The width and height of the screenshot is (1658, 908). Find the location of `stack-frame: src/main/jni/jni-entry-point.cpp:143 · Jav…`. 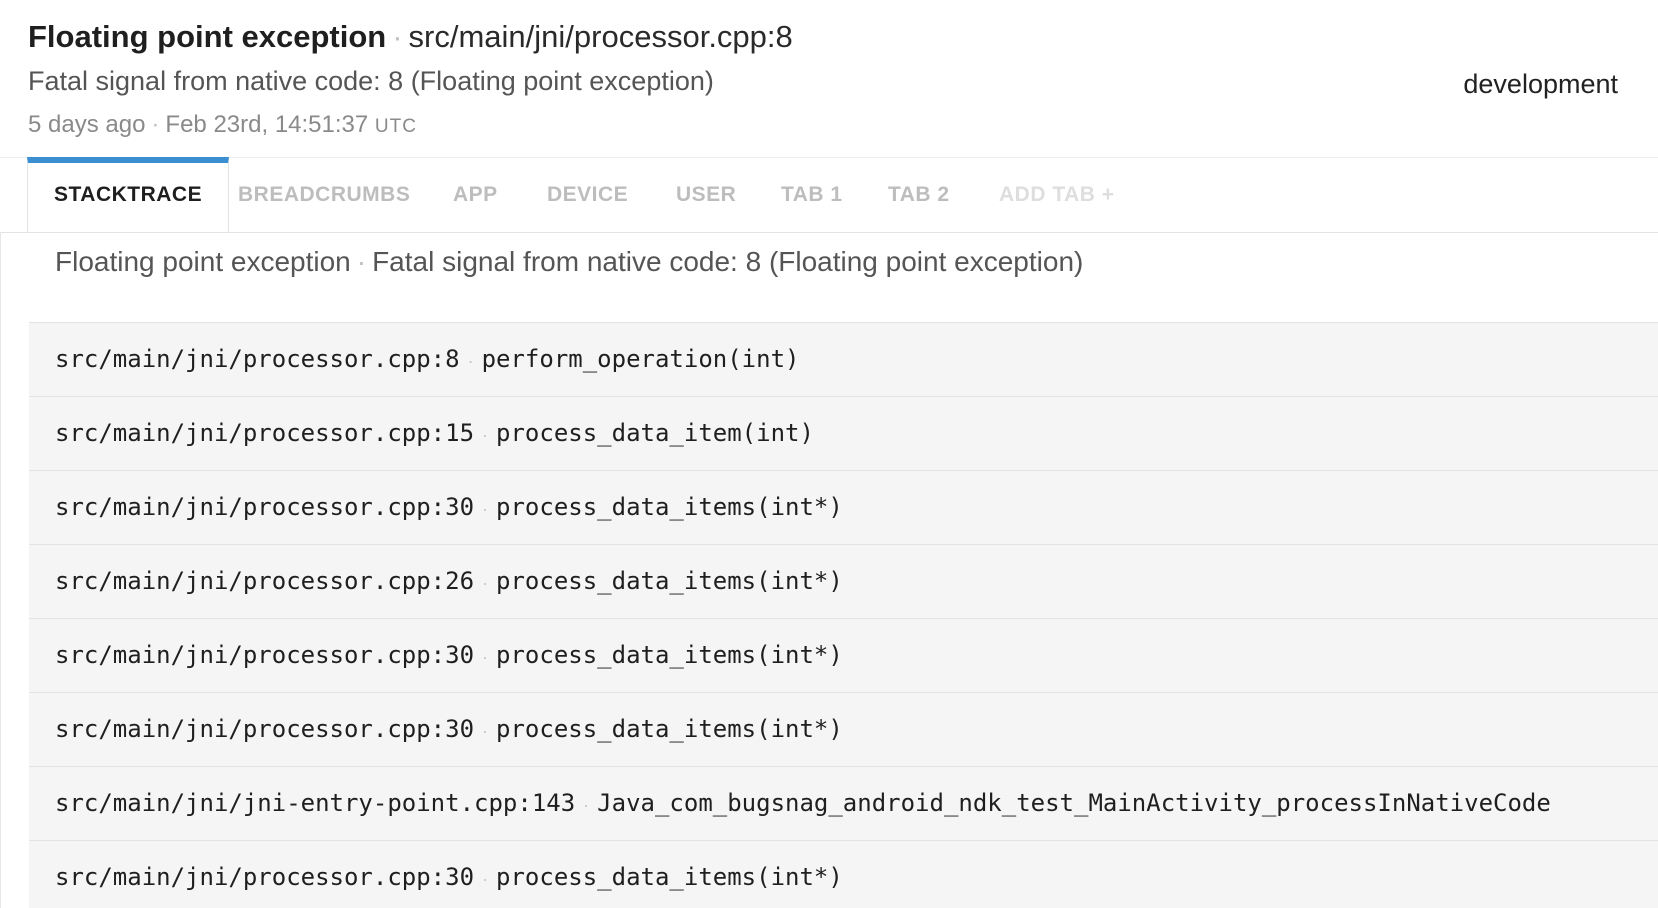

stack-frame: src/main/jni/jni-entry-point.cpp:143 · Jav… is located at coordinates (843, 804).